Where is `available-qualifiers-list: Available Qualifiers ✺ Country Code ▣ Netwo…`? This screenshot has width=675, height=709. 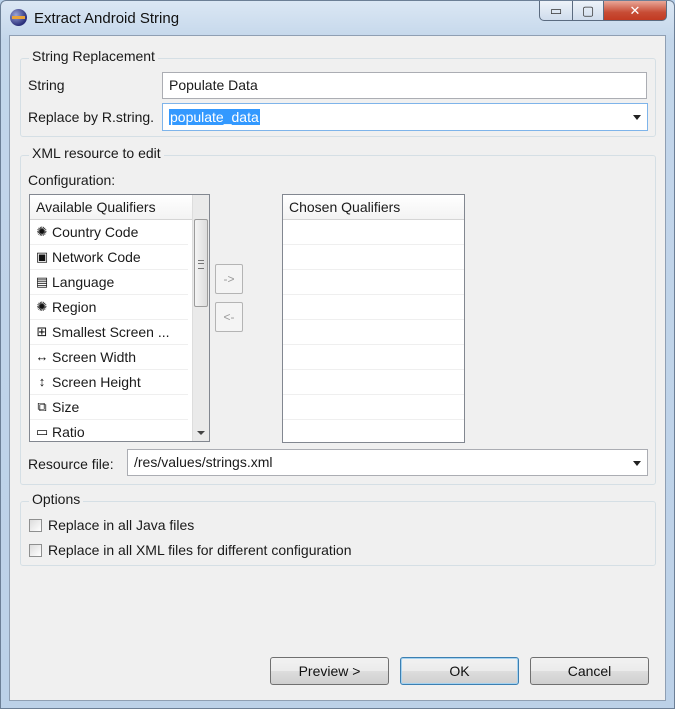
available-qualifiers-list: Available Qualifiers ✺ Country Code ▣ Netwo… is located at coordinates (119, 318).